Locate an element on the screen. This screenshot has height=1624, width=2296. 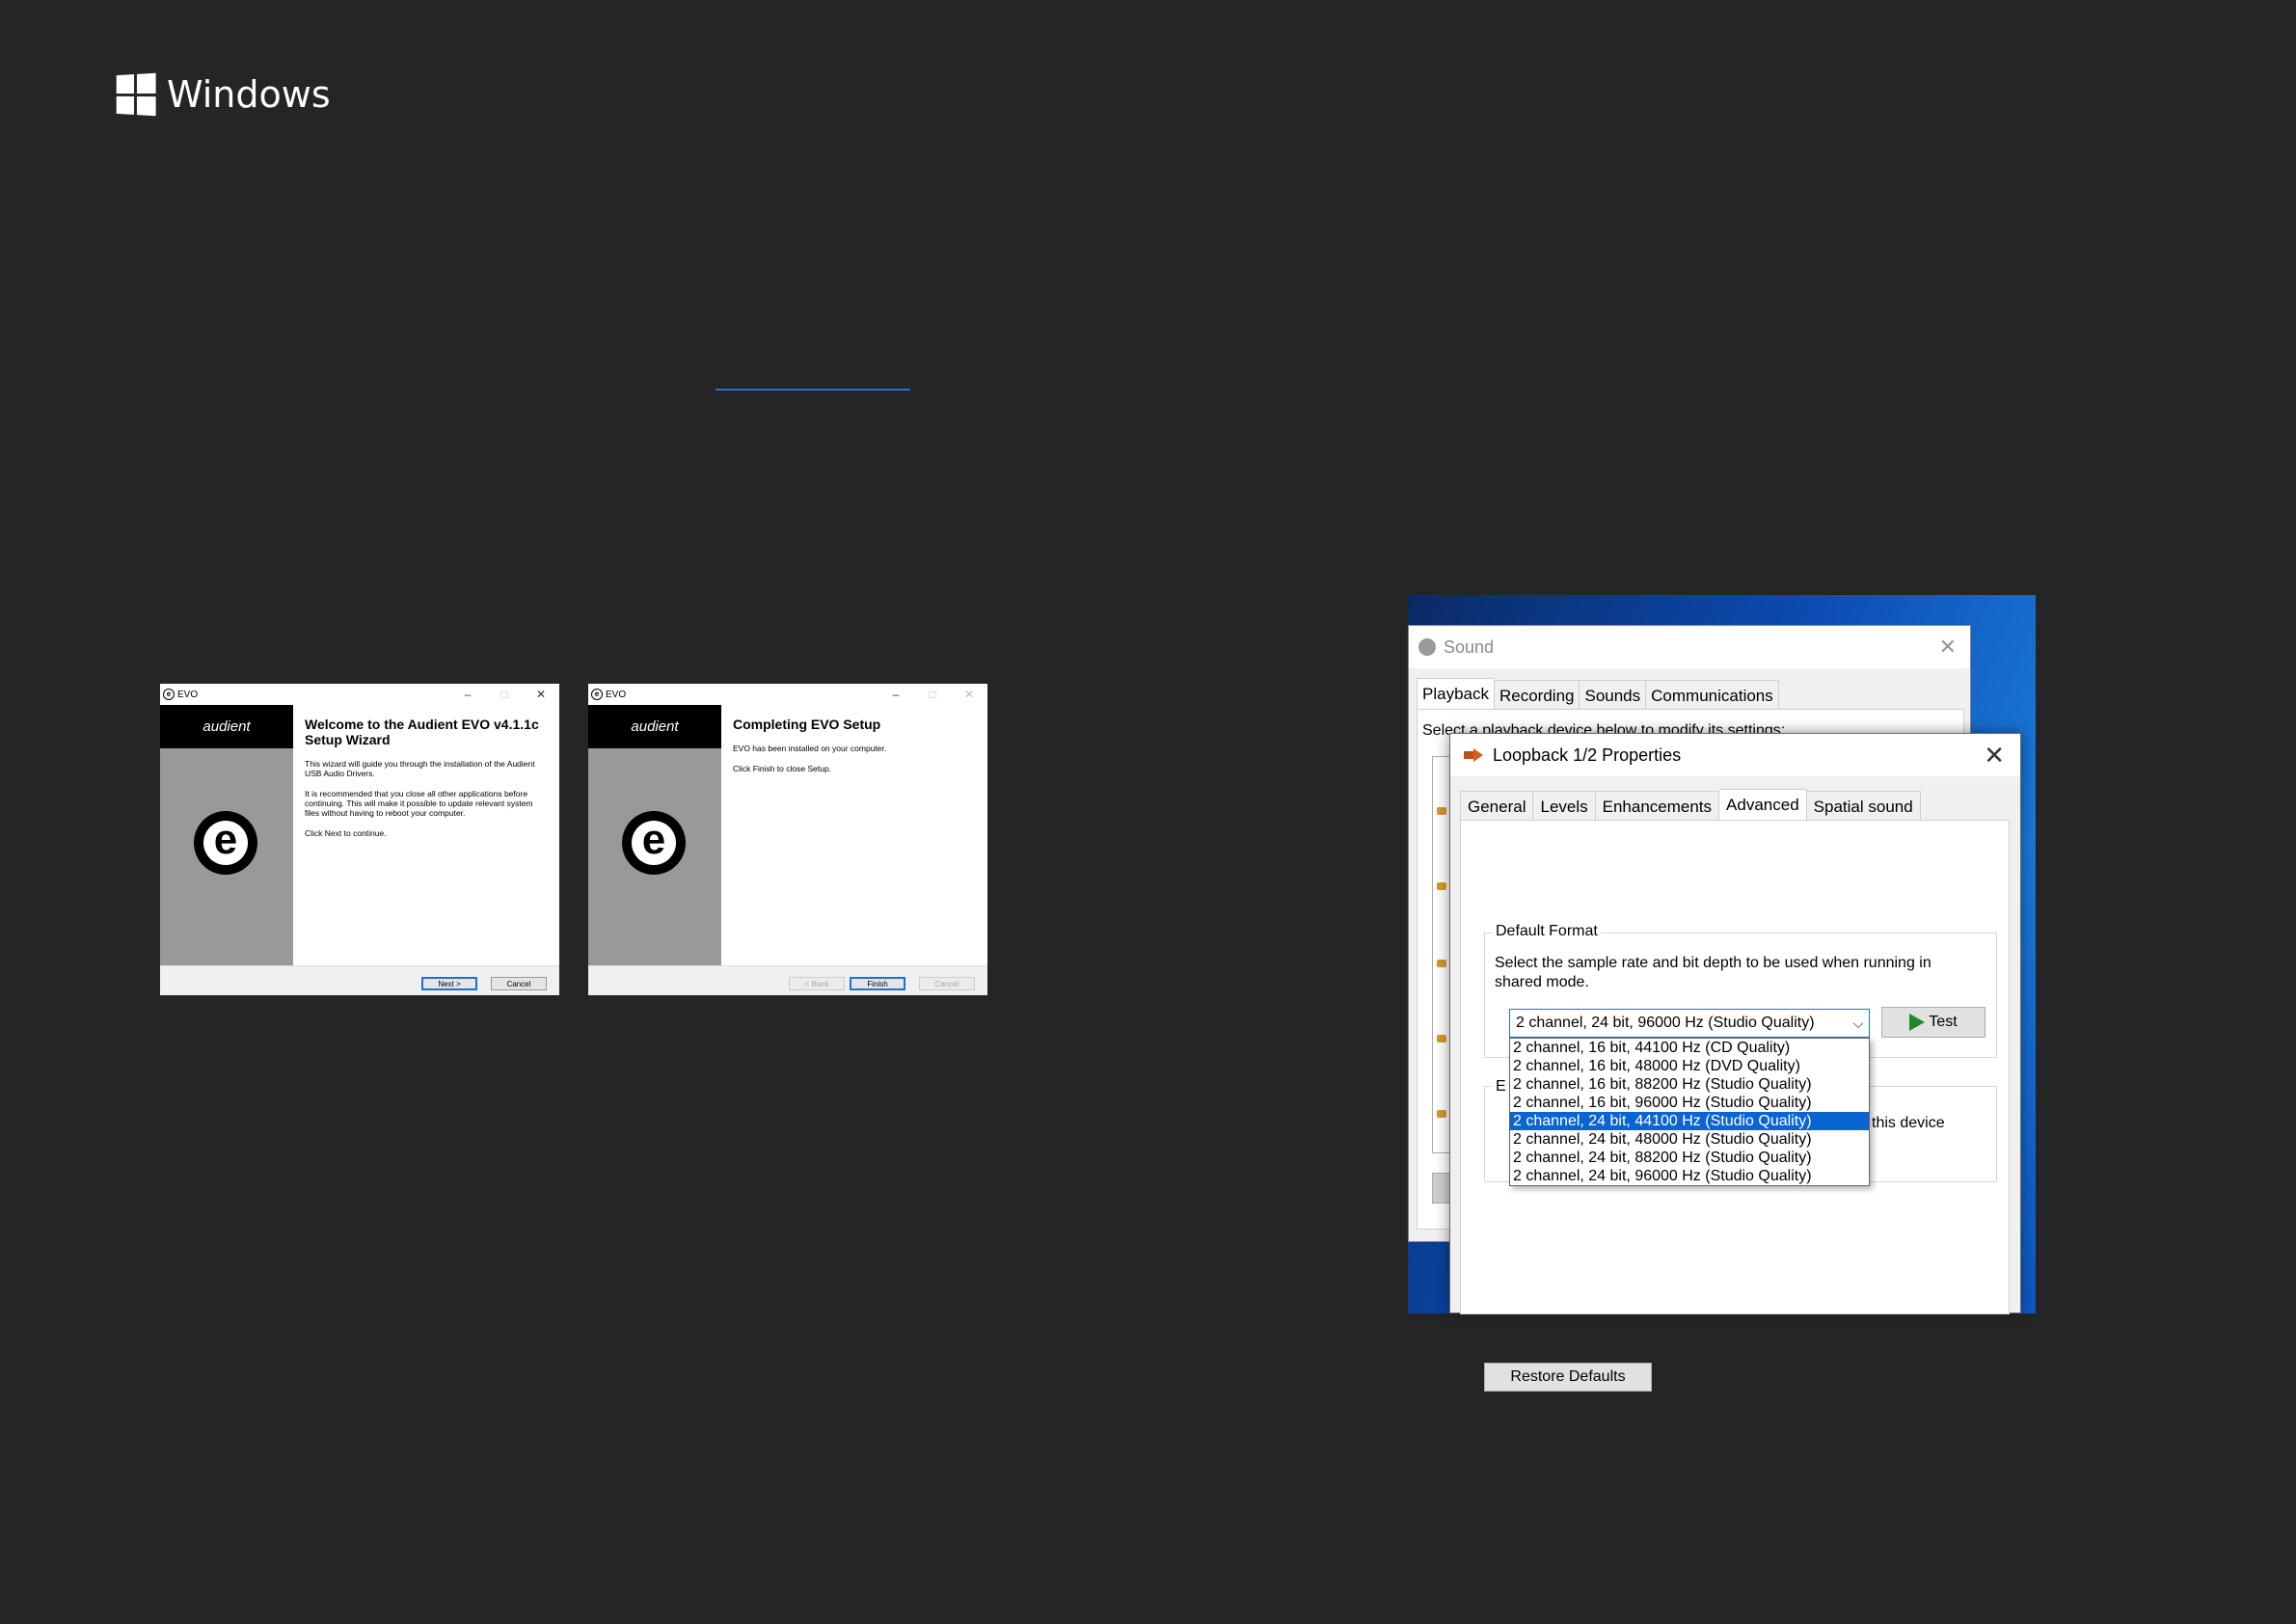
exclusive-mode-legend: E is located at coordinates (1501, 1087).